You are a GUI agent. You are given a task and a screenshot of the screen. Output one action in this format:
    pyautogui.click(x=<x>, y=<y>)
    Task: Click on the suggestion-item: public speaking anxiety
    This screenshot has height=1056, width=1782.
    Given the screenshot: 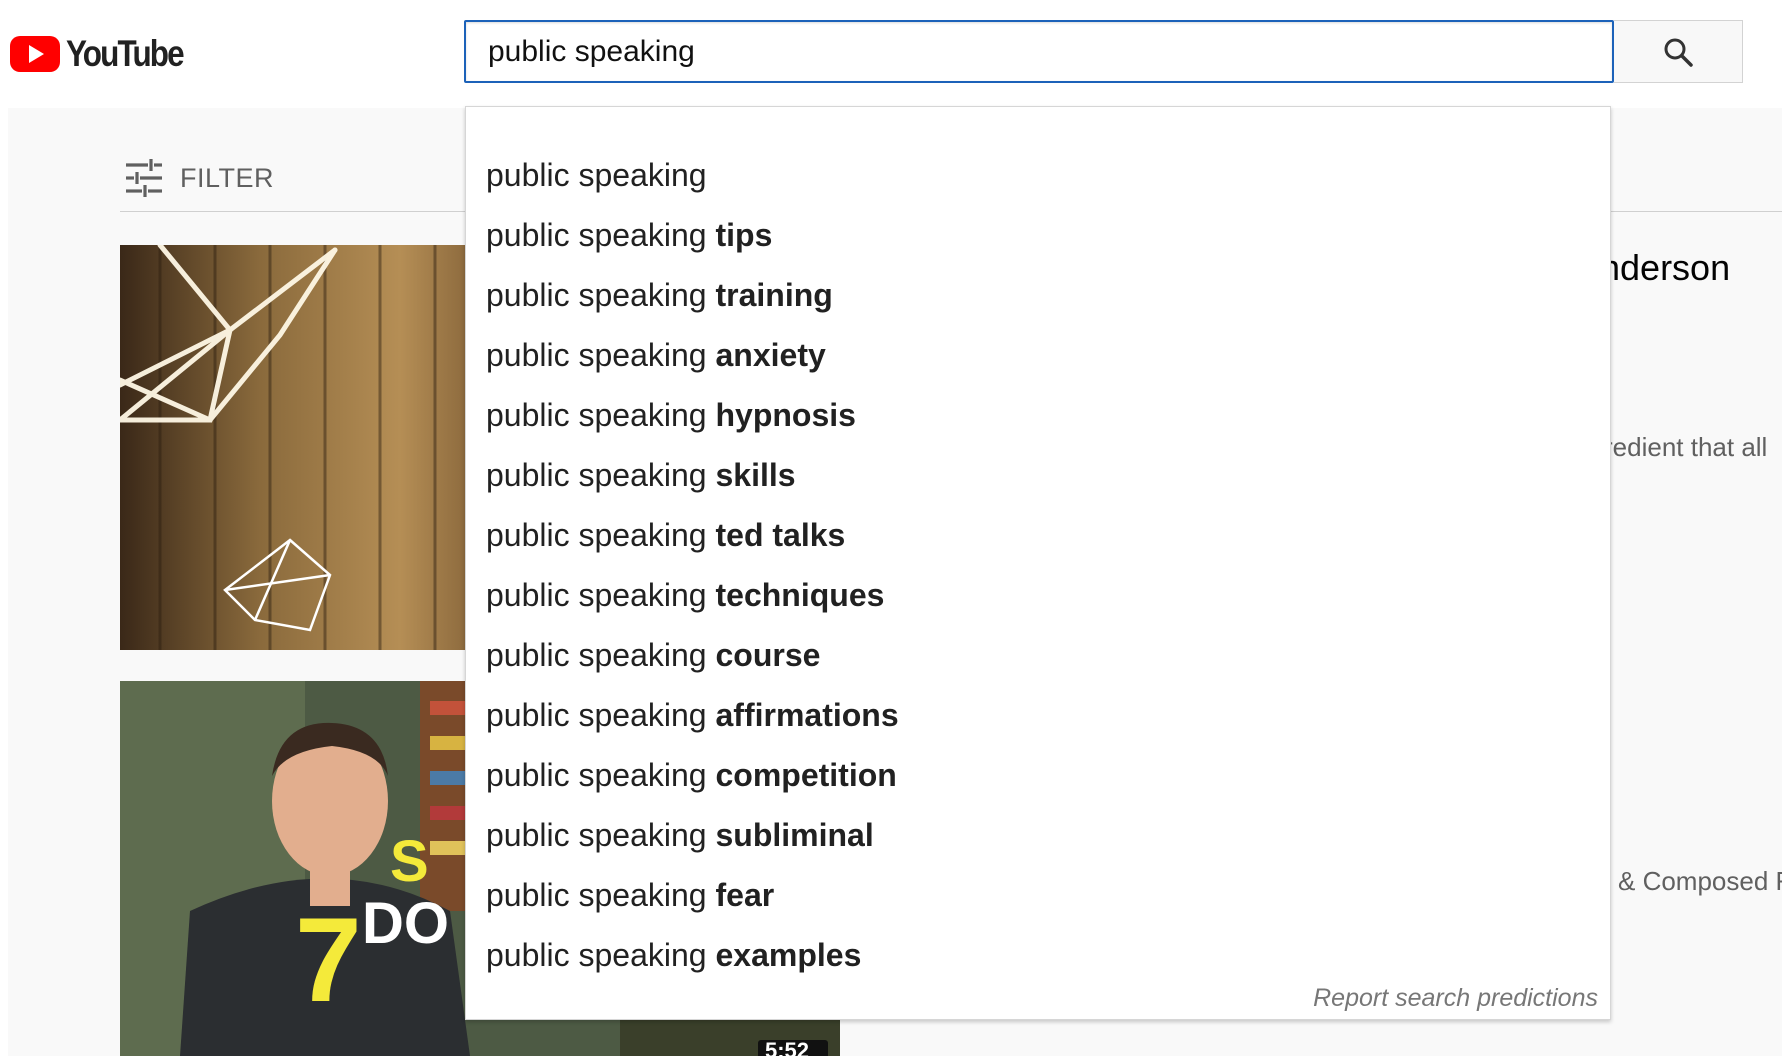 What is the action you would take?
    pyautogui.click(x=1038, y=355)
    